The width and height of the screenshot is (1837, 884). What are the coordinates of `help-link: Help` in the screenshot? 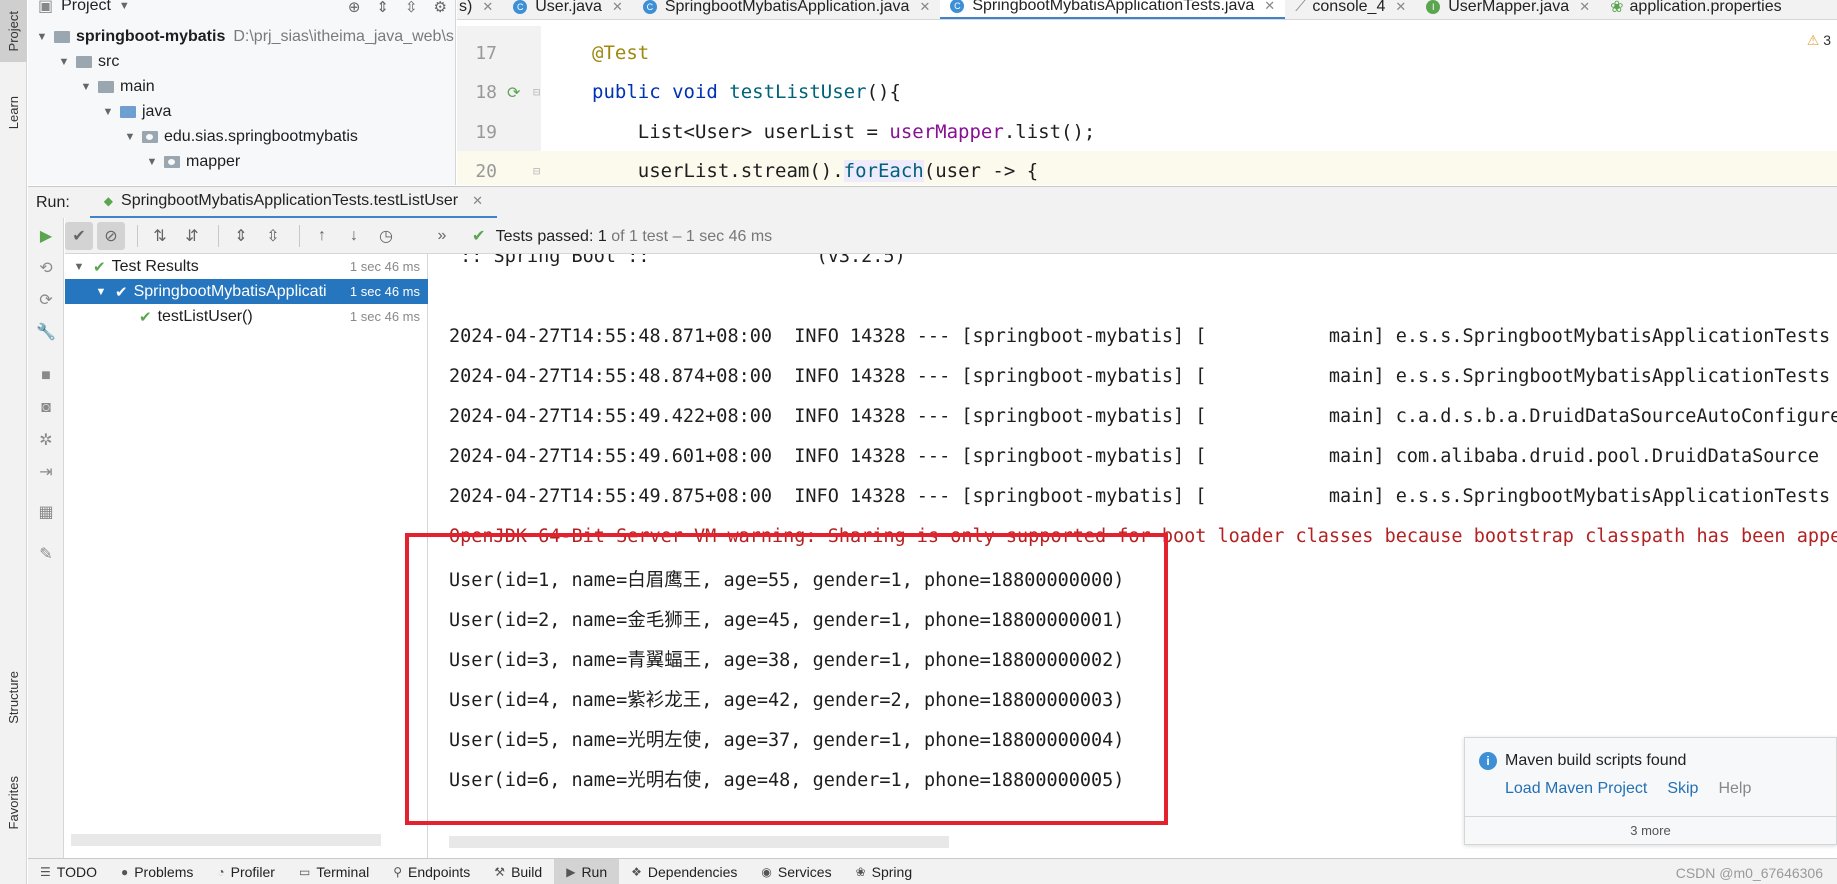 It's located at (1734, 789).